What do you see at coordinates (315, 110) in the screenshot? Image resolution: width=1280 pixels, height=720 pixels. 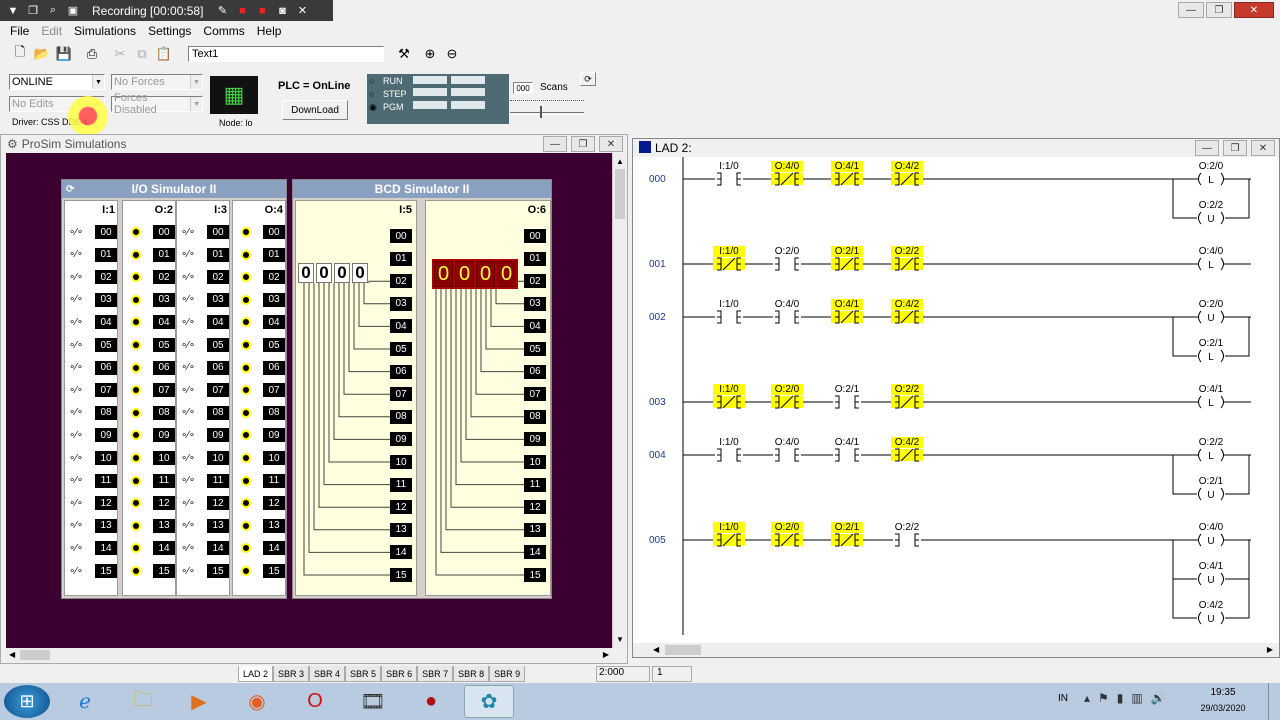 I see `download-button: DownLoad` at bounding box center [315, 110].